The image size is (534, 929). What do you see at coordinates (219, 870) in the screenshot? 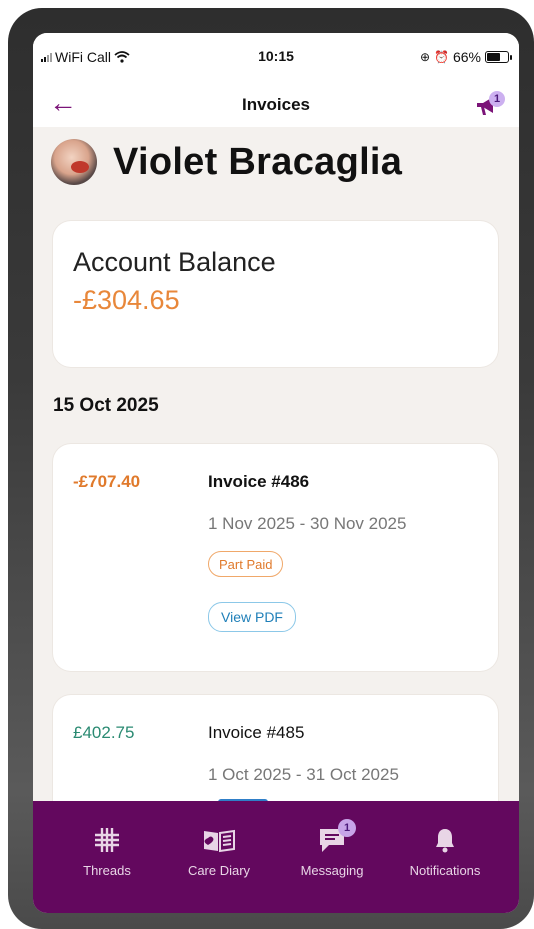
I see `tab-label: Care Diary` at bounding box center [219, 870].